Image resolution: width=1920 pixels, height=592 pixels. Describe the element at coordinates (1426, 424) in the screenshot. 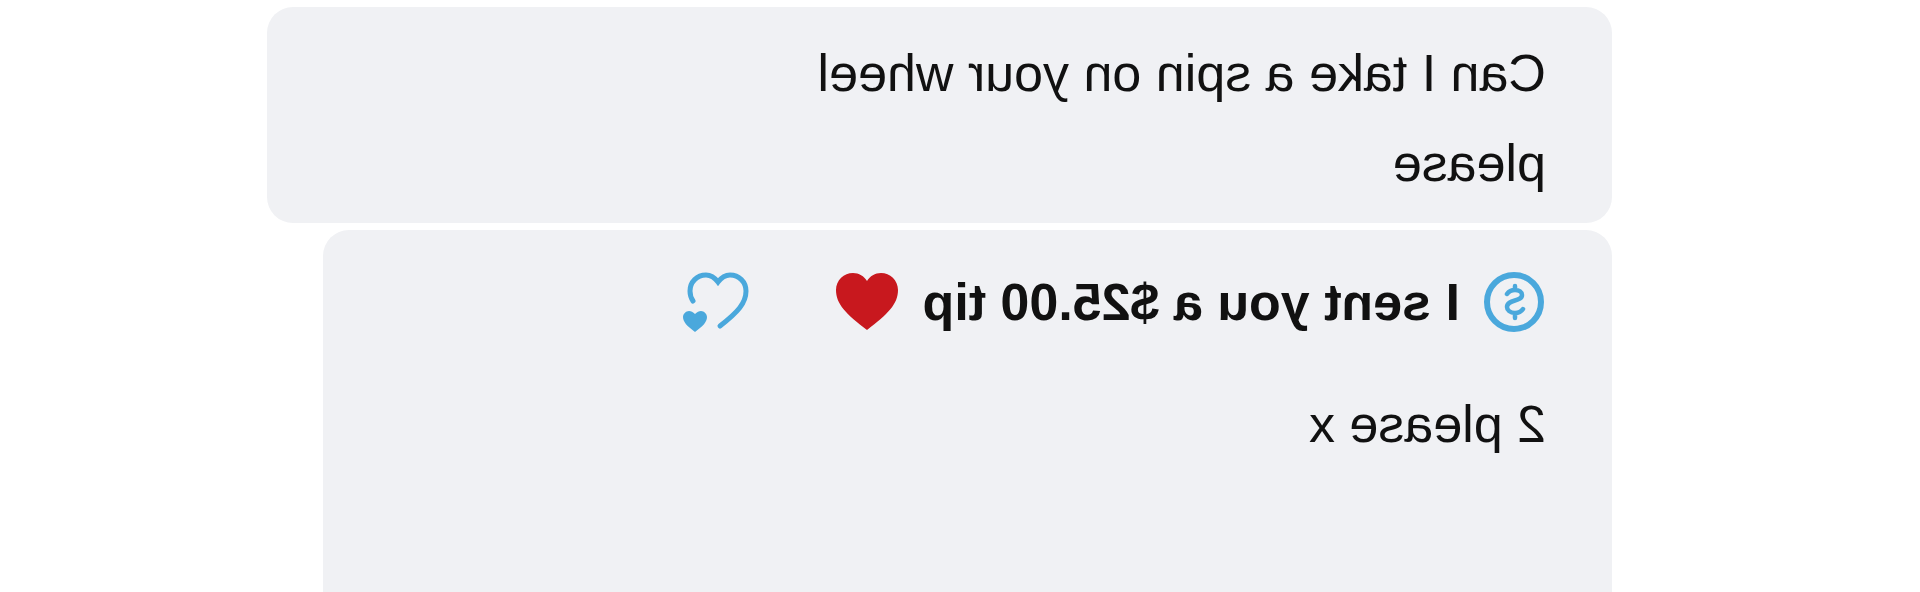

I see `message-text: 2 please x` at that location.